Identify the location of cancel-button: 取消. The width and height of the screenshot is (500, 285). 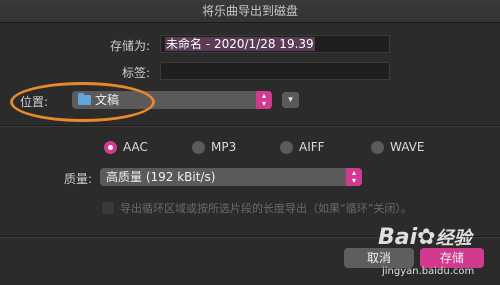
(379, 258).